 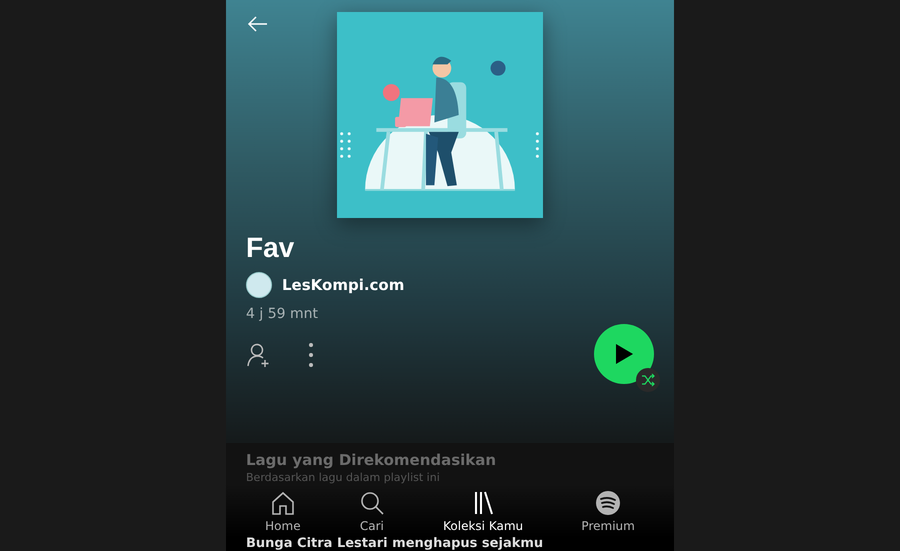 What do you see at coordinates (372, 460) in the screenshot?
I see `section-title: Lagu yang Direkomendasikan` at bounding box center [372, 460].